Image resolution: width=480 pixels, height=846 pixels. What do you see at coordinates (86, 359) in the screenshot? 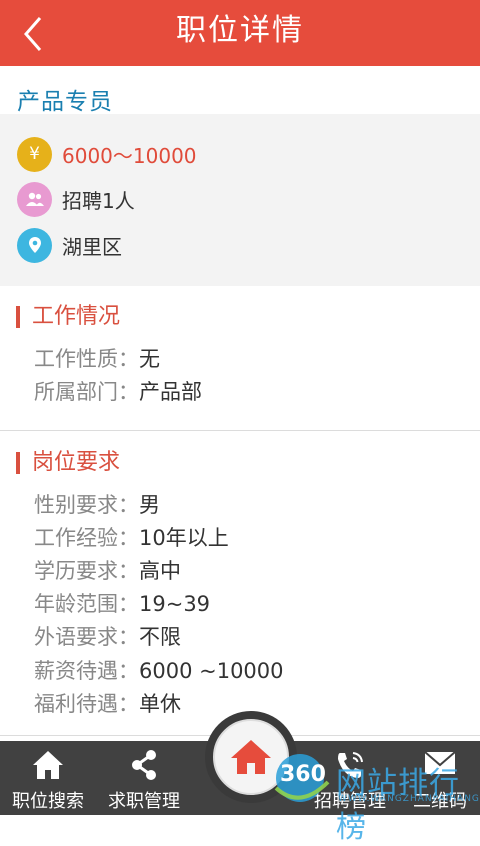
I see `work-type-label: 工作性质：` at bounding box center [86, 359].